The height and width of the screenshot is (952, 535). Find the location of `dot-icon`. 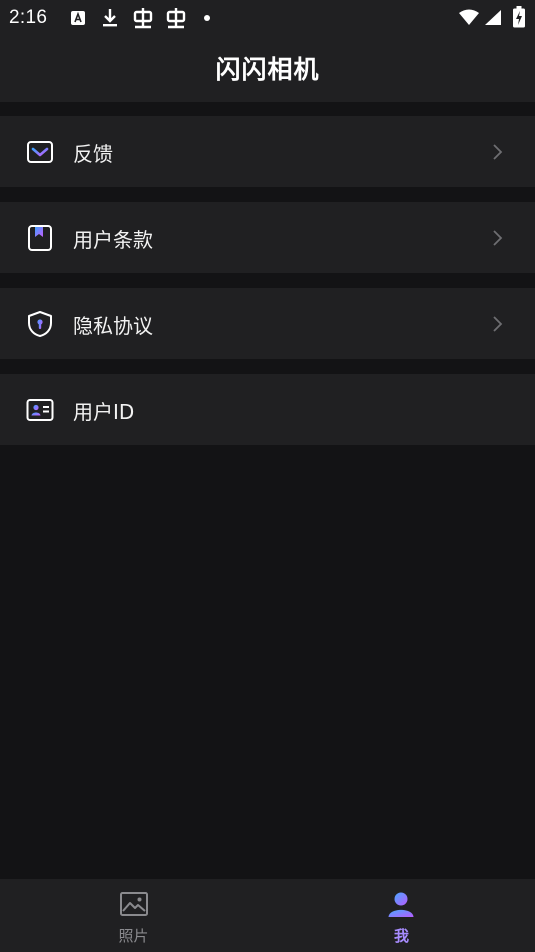

dot-icon is located at coordinates (207, 18).